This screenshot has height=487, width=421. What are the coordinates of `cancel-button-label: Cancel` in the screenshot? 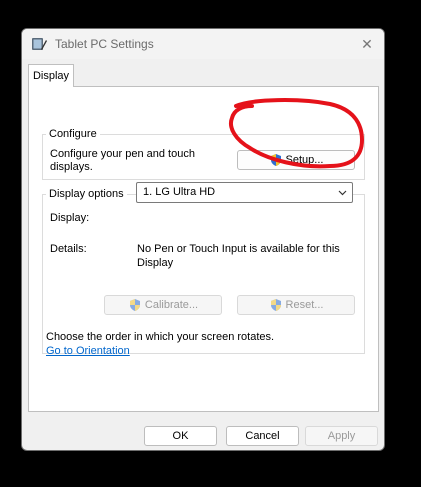 It's located at (262, 436).